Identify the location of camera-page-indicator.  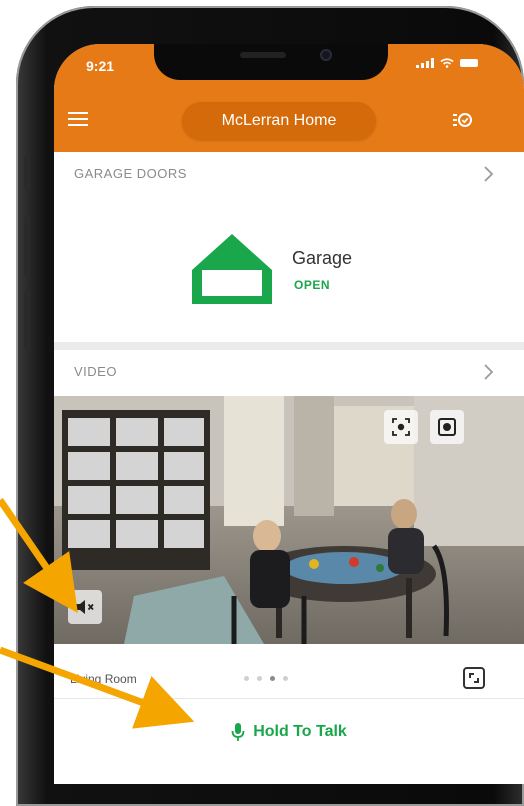
(266, 678).